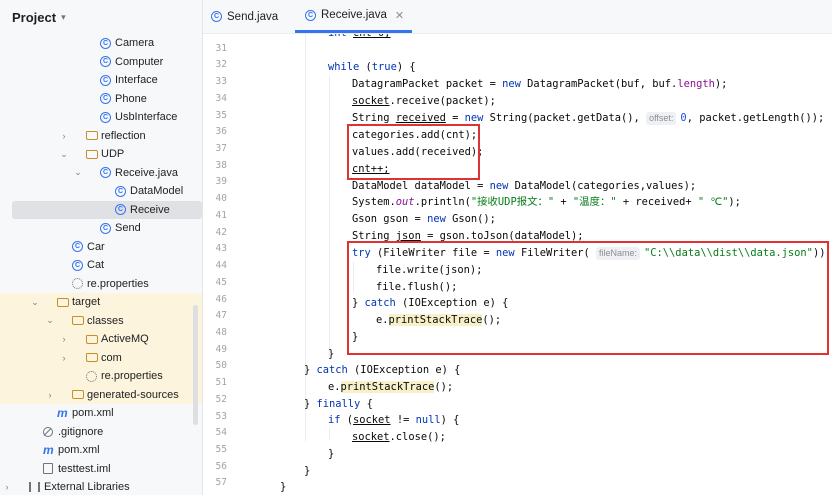 This screenshot has width=832, height=496. I want to click on code-line-50: } catch (IOException e) {, so click(382, 370).